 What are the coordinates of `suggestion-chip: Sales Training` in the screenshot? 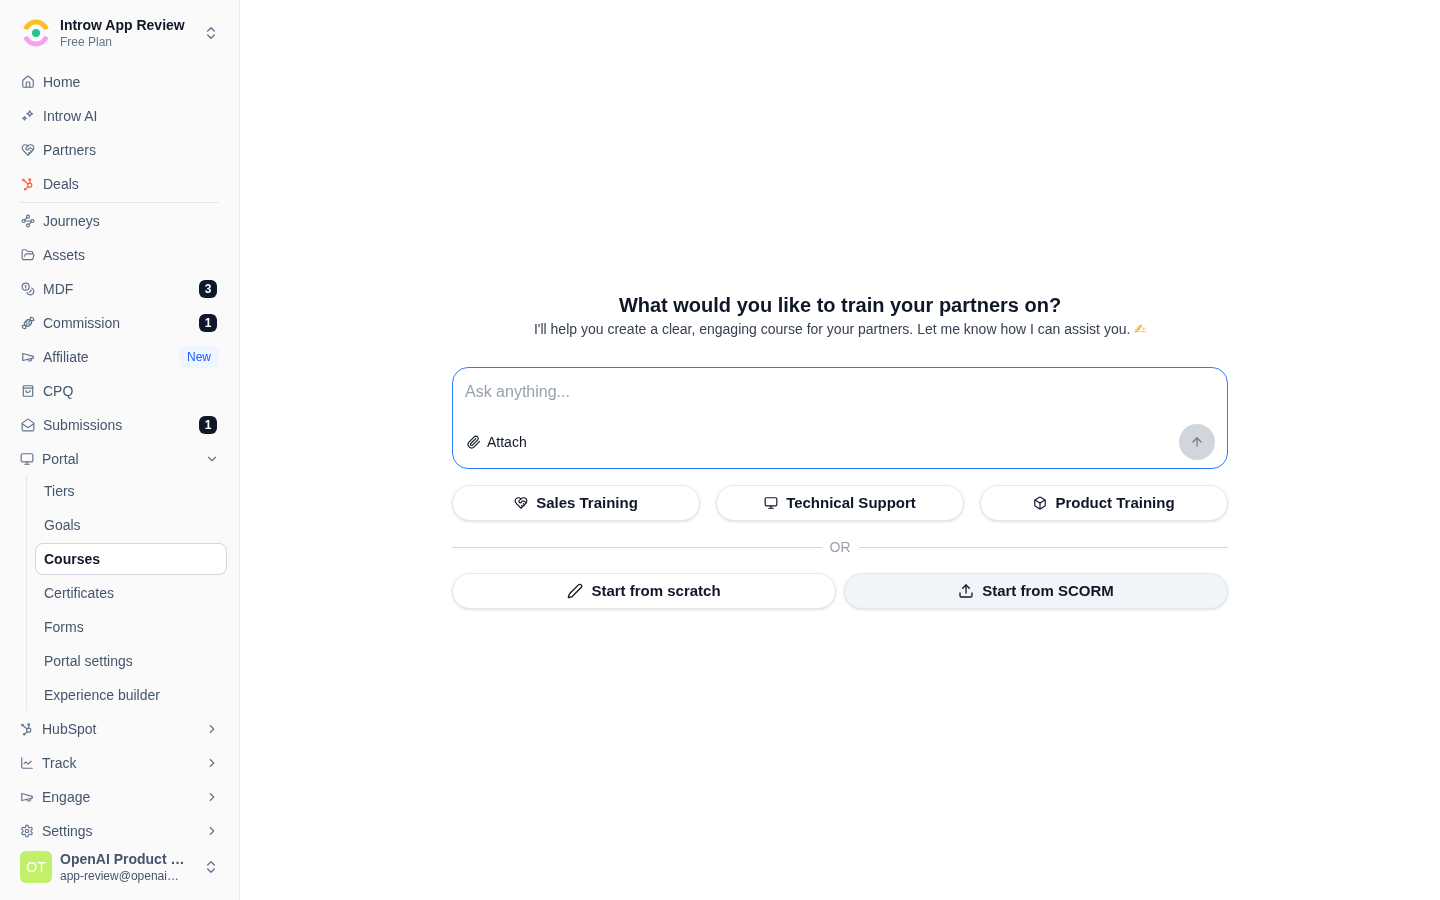 It's located at (576, 503).